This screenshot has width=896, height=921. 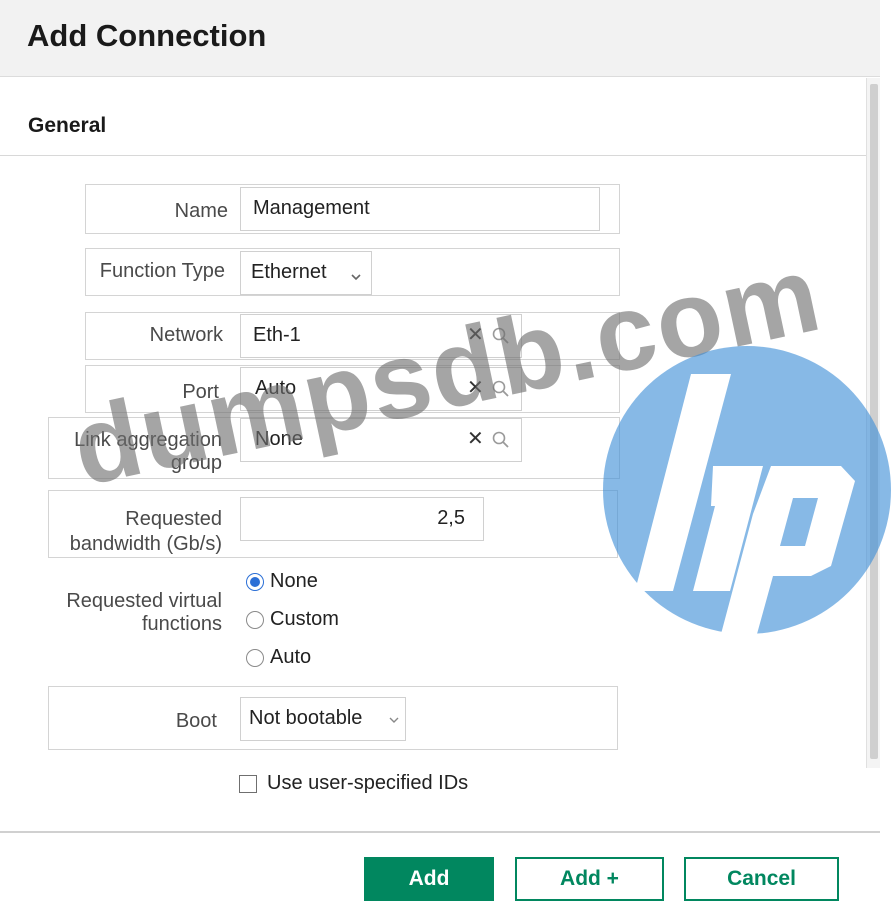 What do you see at coordinates (589, 879) in the screenshot?
I see `add-plus-button: Add +` at bounding box center [589, 879].